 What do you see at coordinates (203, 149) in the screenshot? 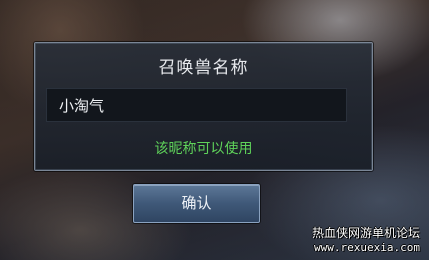
I see `name-status-text: 该昵称可以使用` at bounding box center [203, 149].